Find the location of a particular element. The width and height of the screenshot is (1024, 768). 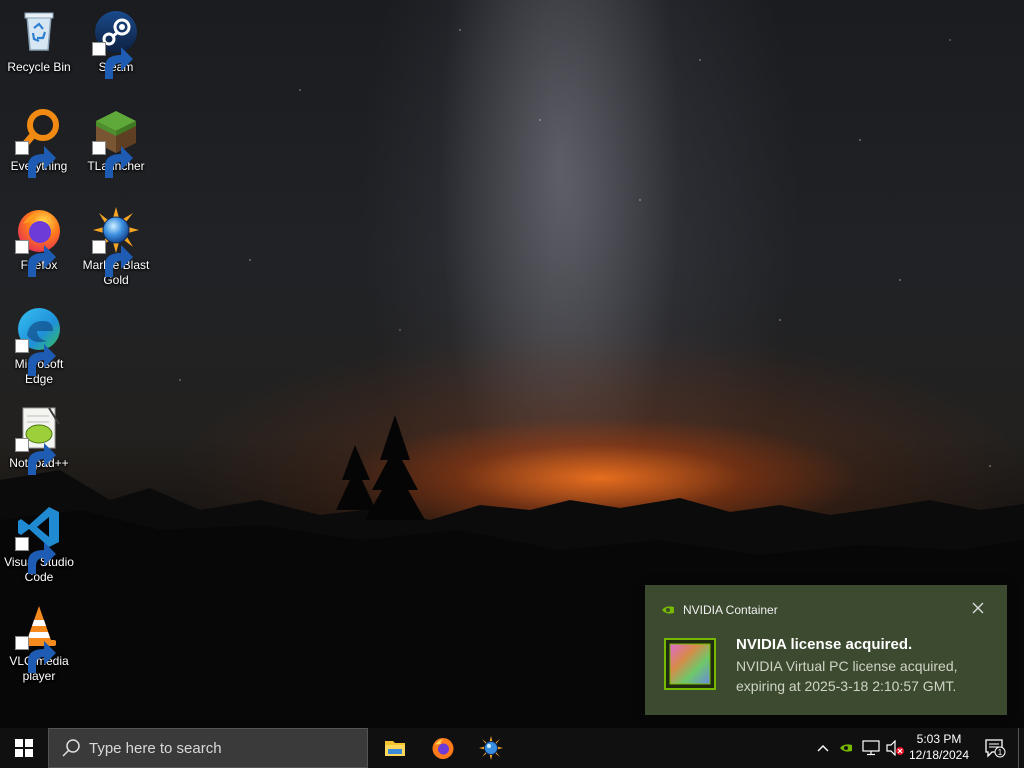

nvidia-tray-icon is located at coordinates (846, 748).